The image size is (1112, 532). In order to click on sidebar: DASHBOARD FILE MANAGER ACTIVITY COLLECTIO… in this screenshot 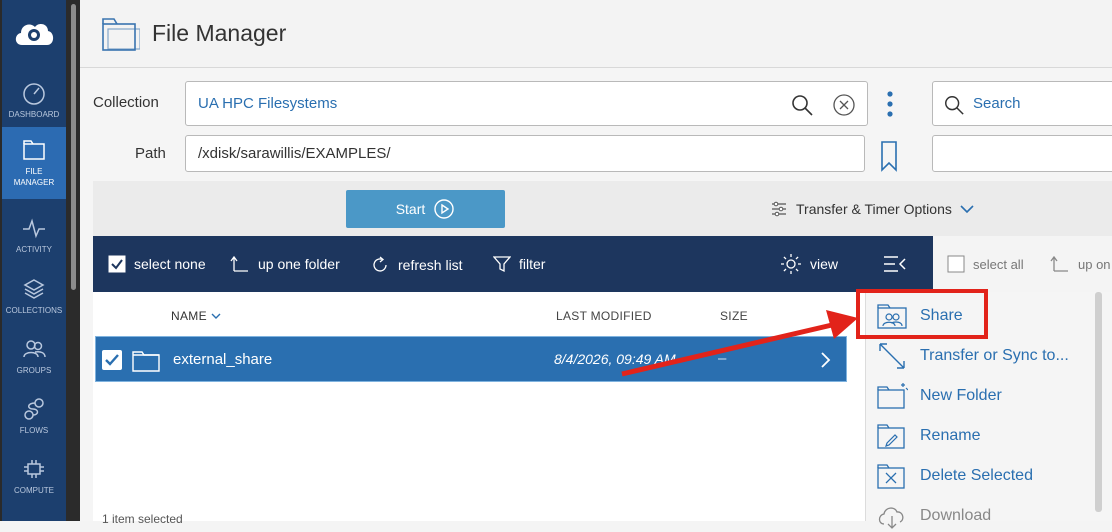, I will do `click(34, 260)`.